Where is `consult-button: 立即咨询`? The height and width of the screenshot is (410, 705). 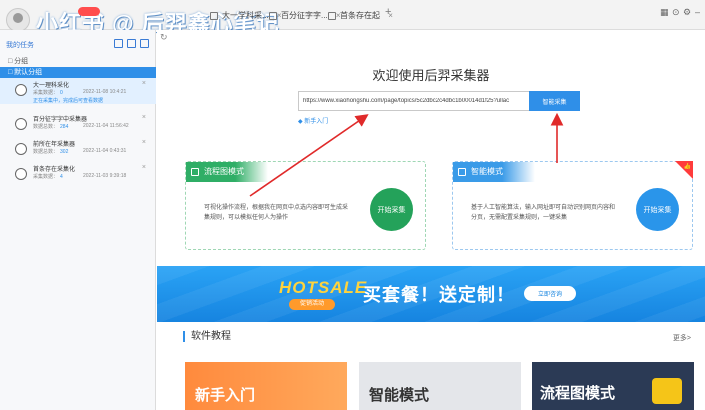 consult-button: 立即咨询 is located at coordinates (550, 293).